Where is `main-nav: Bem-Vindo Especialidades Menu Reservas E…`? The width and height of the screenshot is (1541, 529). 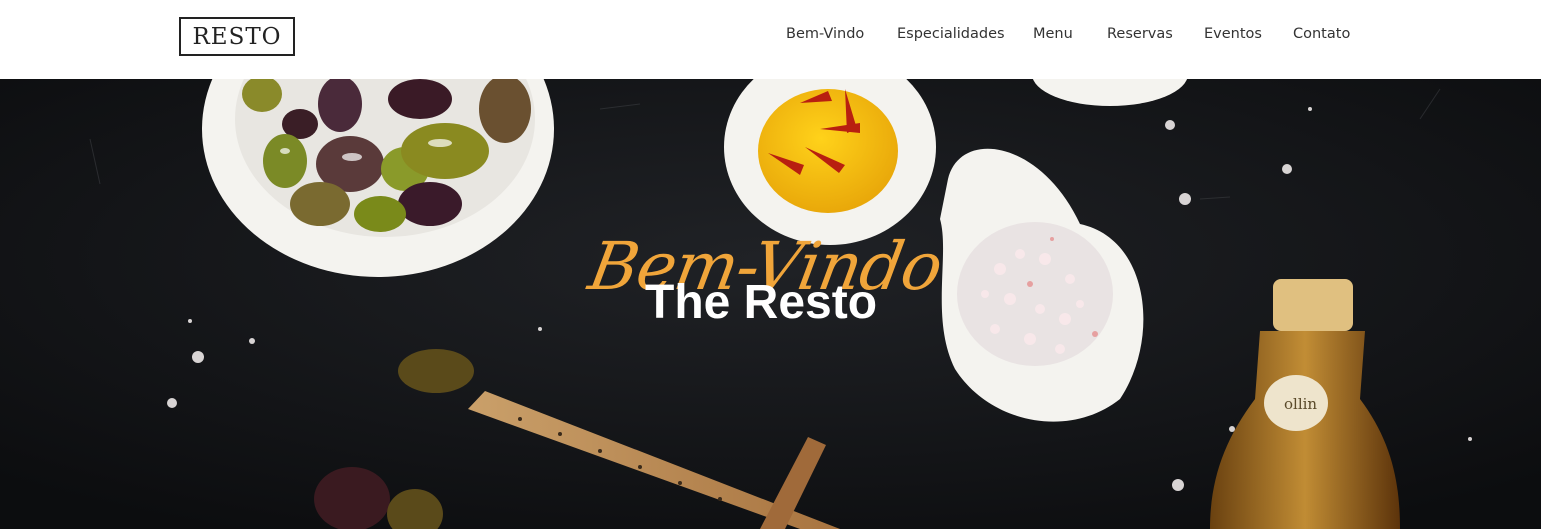
main-nav: Bem-Vindo Especialidades Menu Reservas E… is located at coordinates (770, 37).